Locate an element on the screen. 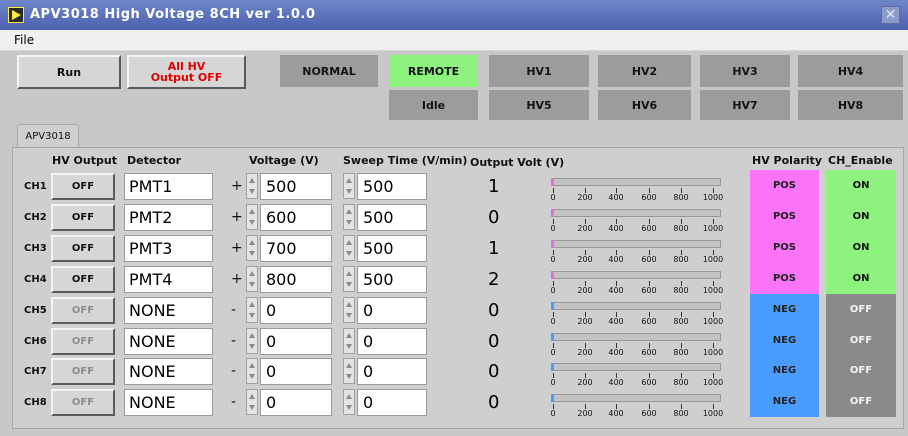 This screenshot has height=436, width=908. hv8-button: HV8 is located at coordinates (850, 105).